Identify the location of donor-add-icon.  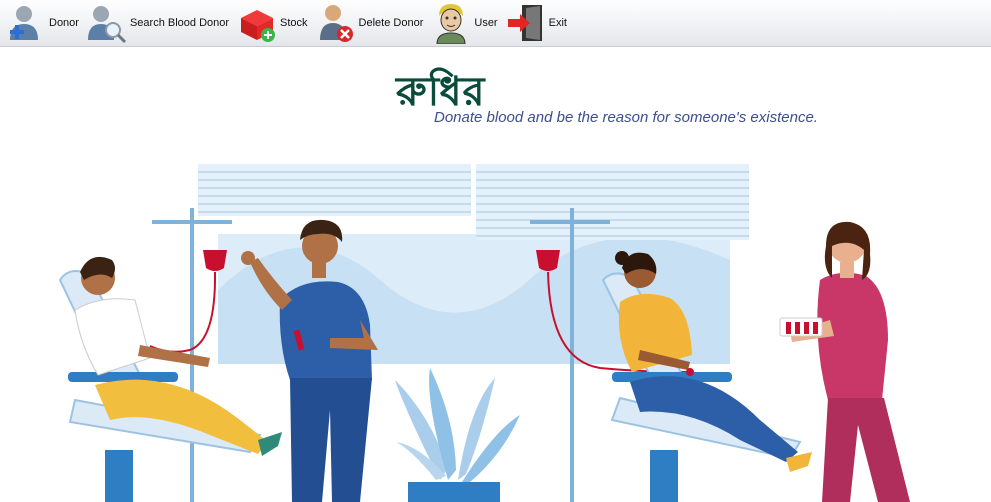
(24, 23).